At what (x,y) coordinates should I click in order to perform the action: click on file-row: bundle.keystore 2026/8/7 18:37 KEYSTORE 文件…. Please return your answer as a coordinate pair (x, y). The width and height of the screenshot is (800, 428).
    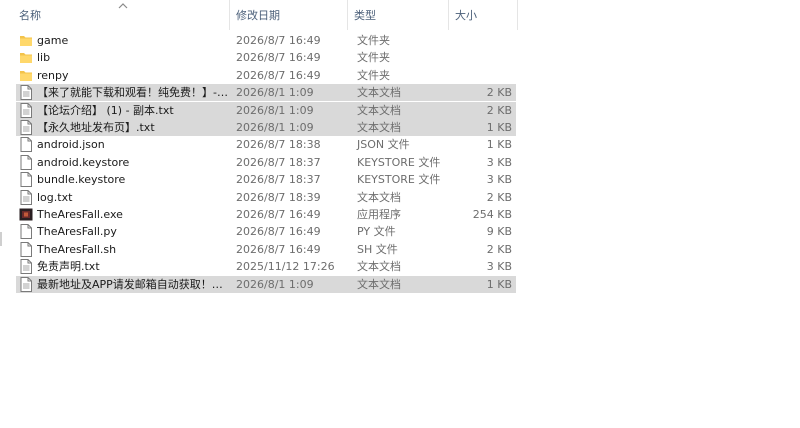
    Looking at the image, I should click on (266, 179).